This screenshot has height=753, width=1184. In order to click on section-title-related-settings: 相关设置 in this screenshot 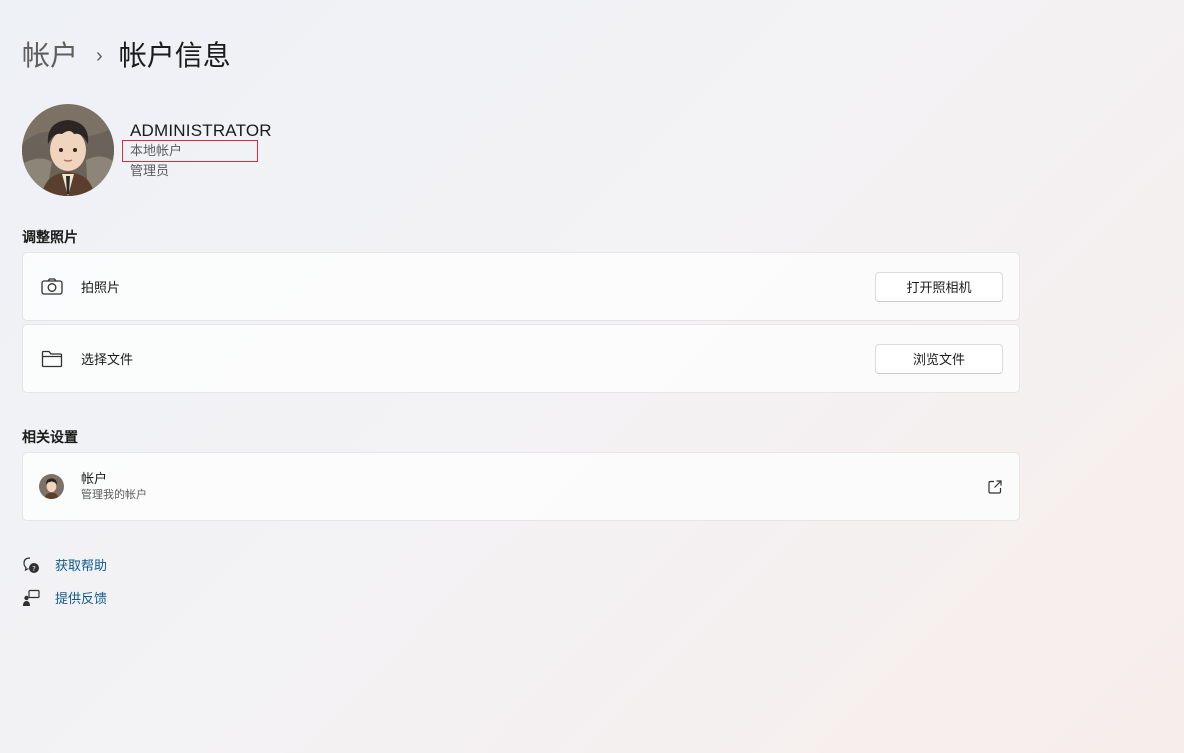, I will do `click(50, 437)`.